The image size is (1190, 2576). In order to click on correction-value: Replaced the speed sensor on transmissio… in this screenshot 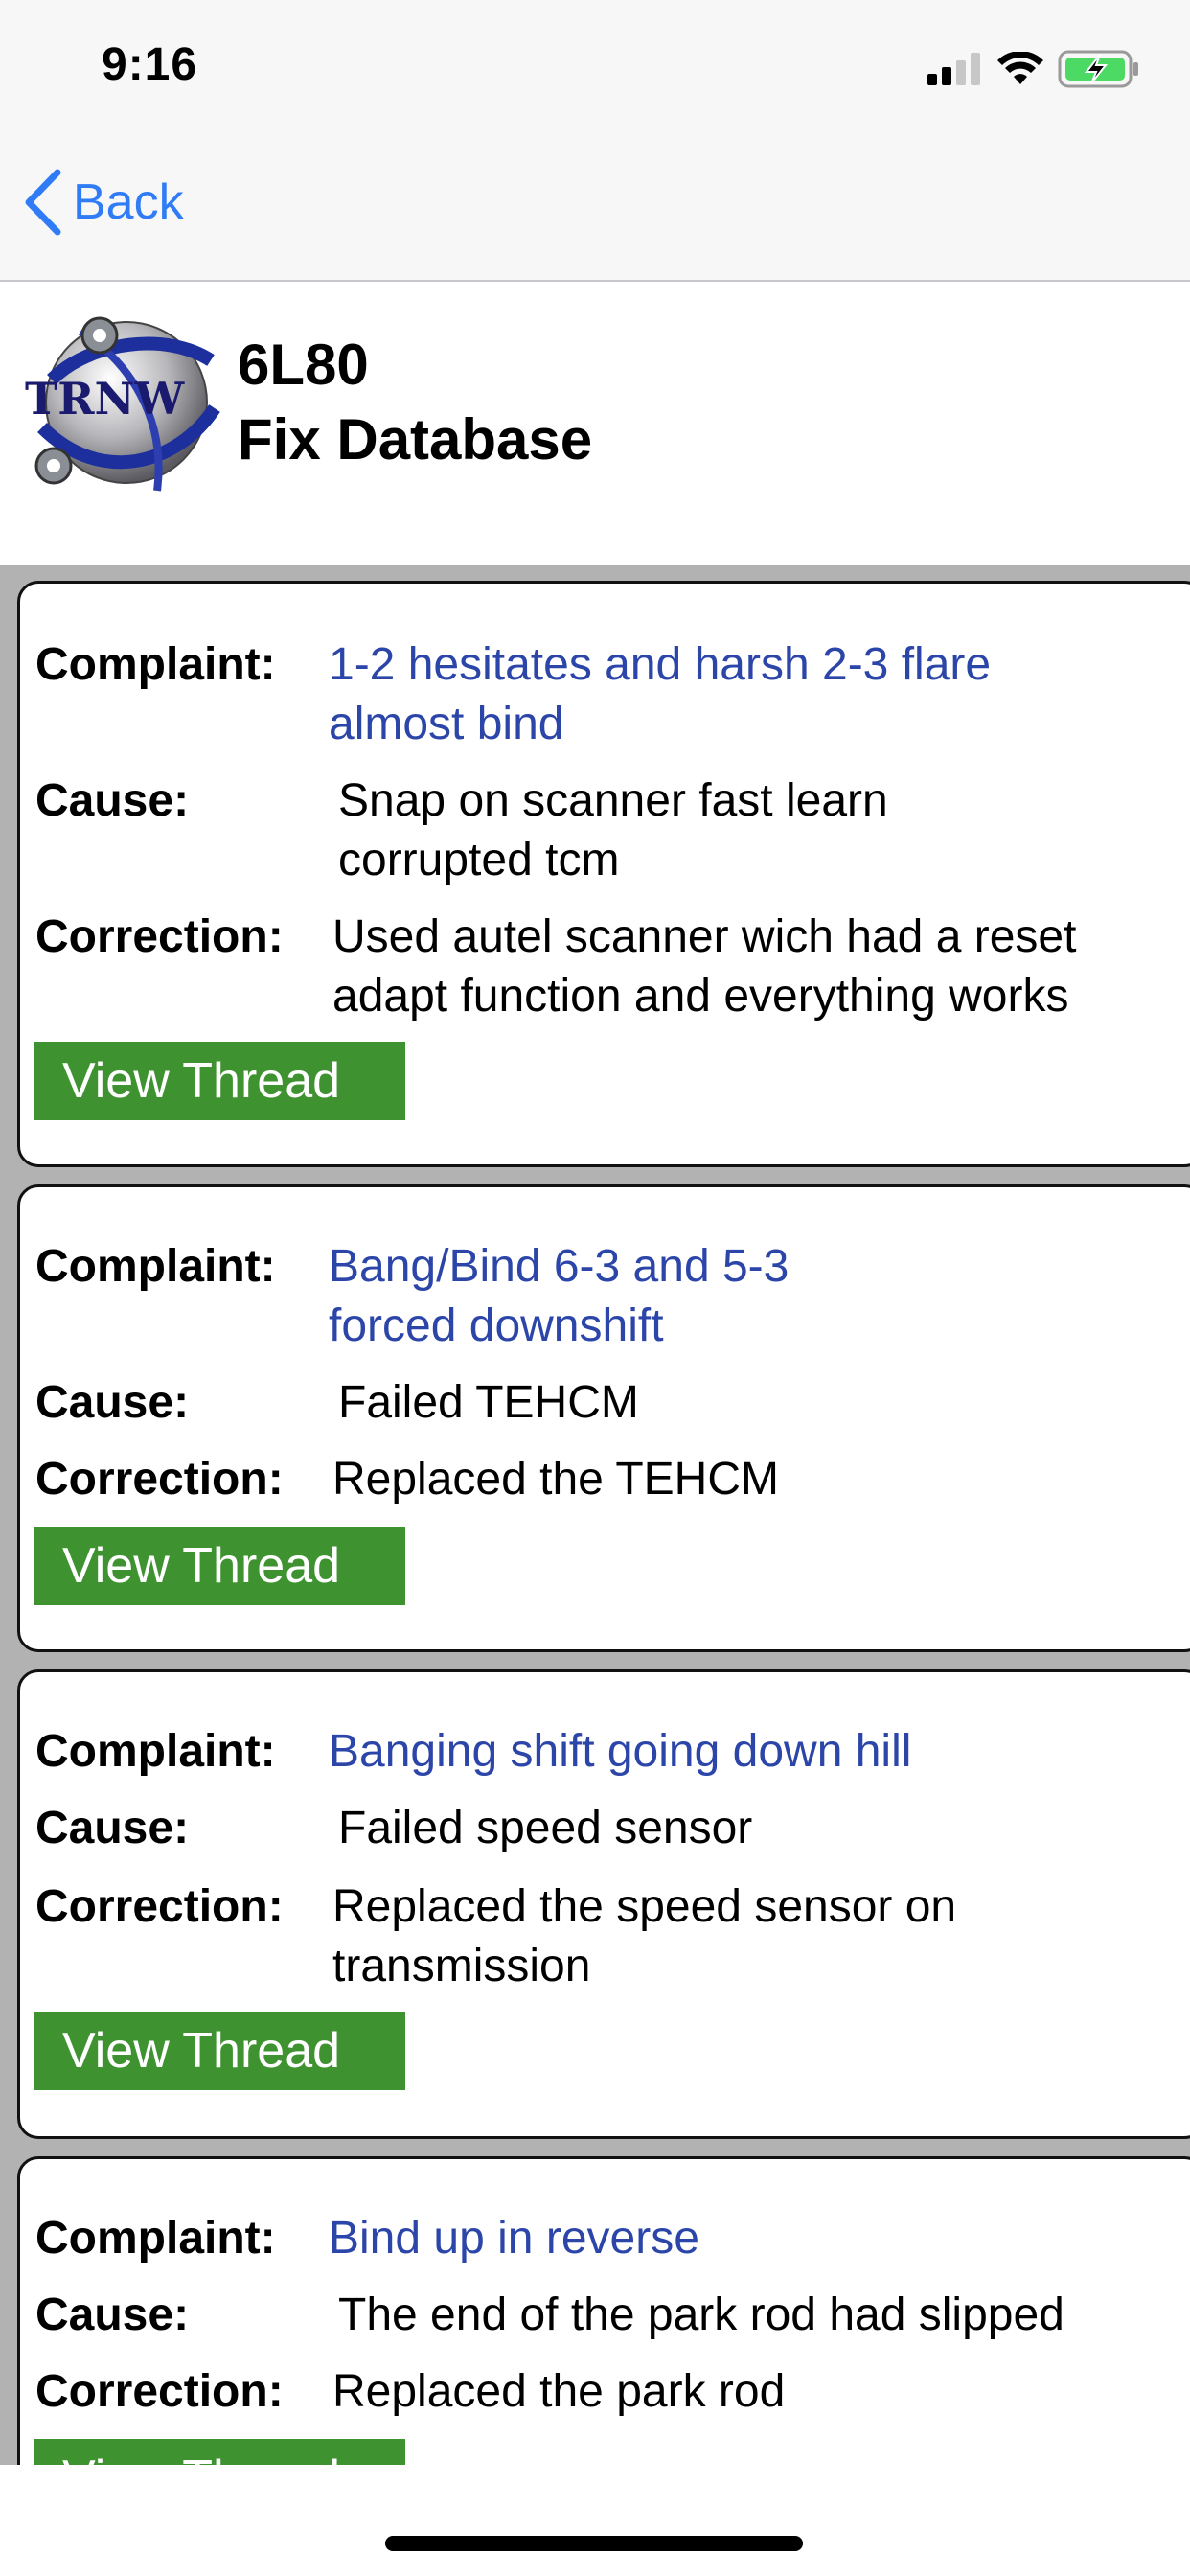, I will do `click(645, 1936)`.